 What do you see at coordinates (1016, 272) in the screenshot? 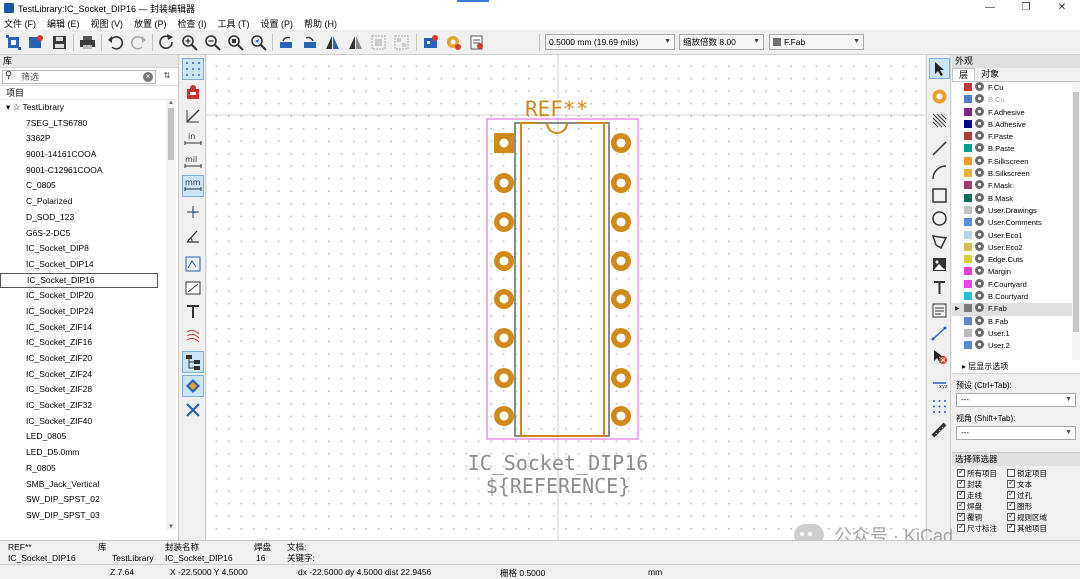
I see `layer-row: Margin` at bounding box center [1016, 272].